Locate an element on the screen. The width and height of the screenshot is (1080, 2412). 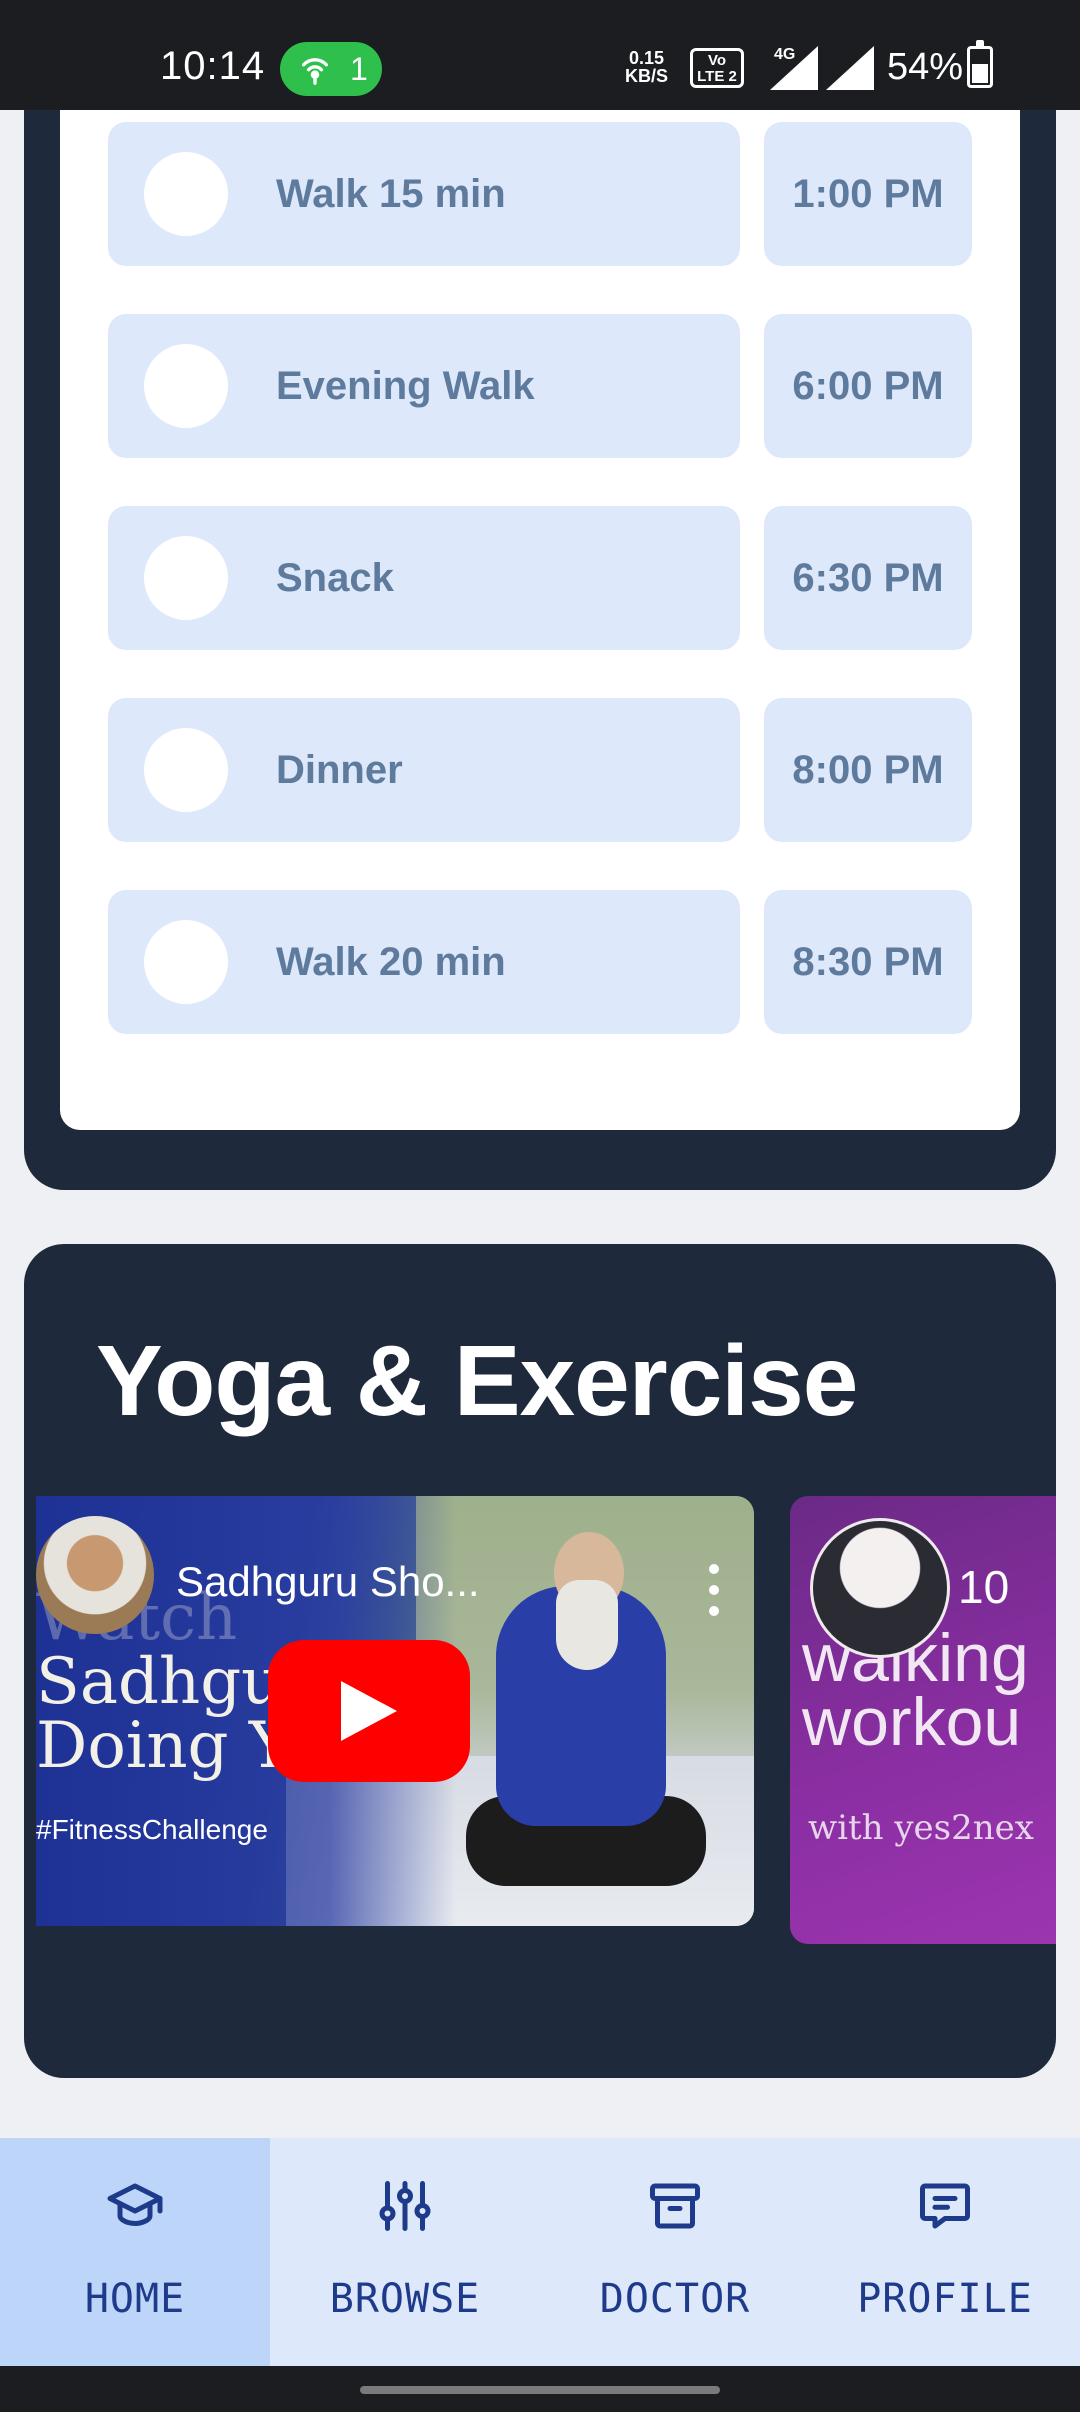
schedule-item: Dinner 8:00 PM is located at coordinates (540, 770).